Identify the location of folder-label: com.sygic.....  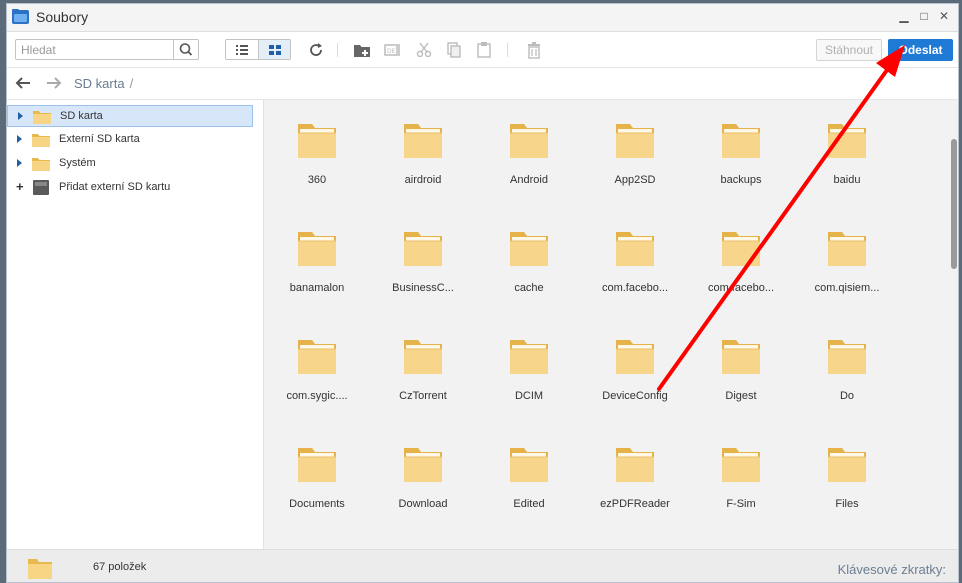
(317, 396).